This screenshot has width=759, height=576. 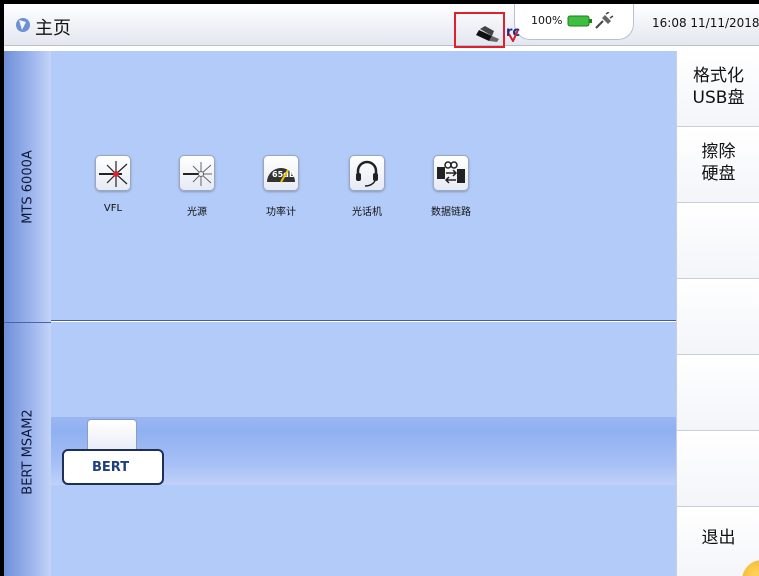 I want to click on plug-icon, so click(x=604, y=20).